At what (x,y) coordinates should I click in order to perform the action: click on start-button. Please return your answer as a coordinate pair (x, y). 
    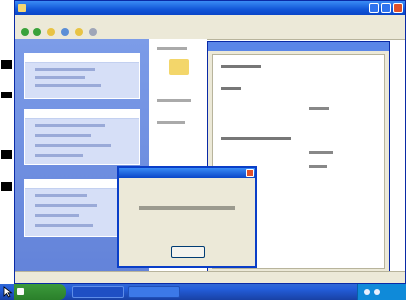
    Looking at the image, I should click on (40, 292).